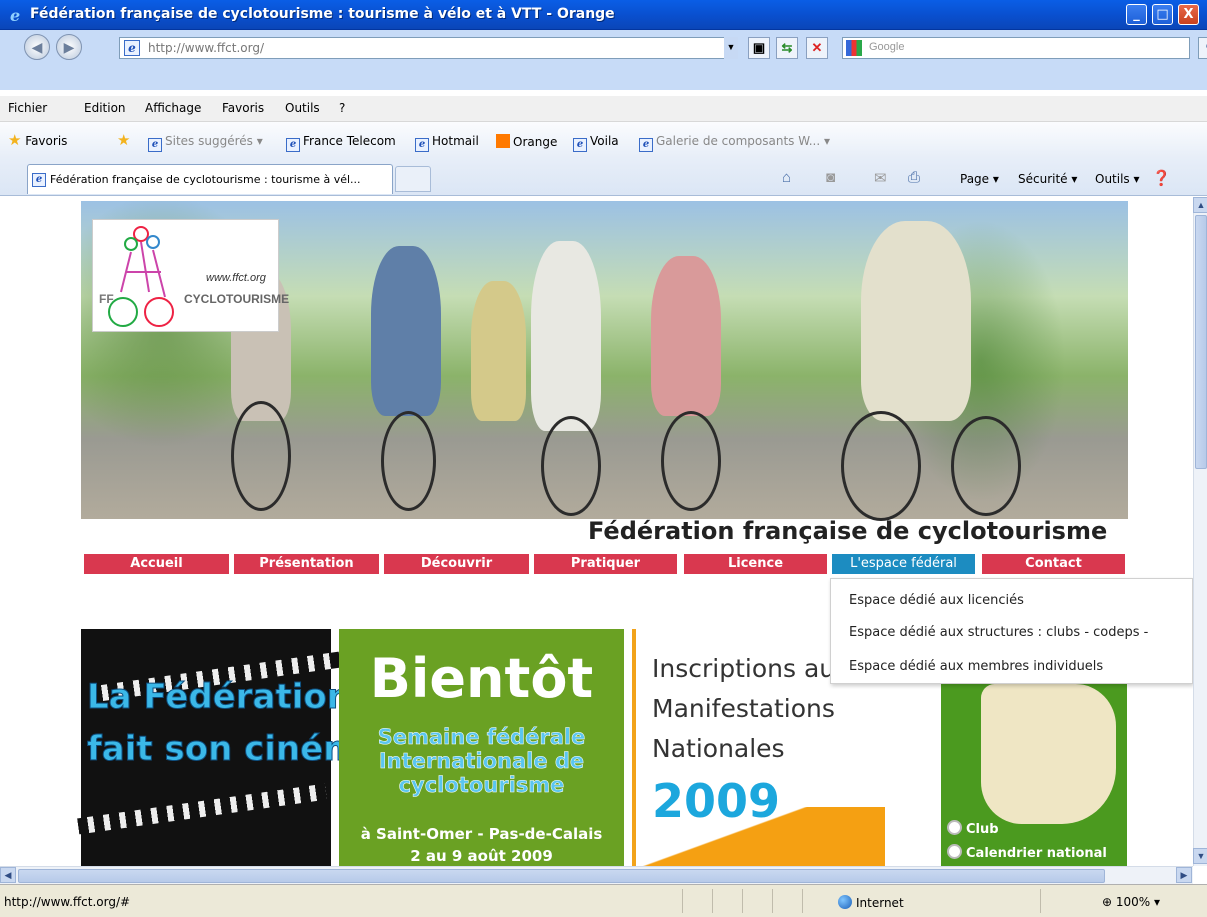 Image resolution: width=1207 pixels, height=917 pixels. I want to click on compatibility-icon: ▣, so click(759, 48).